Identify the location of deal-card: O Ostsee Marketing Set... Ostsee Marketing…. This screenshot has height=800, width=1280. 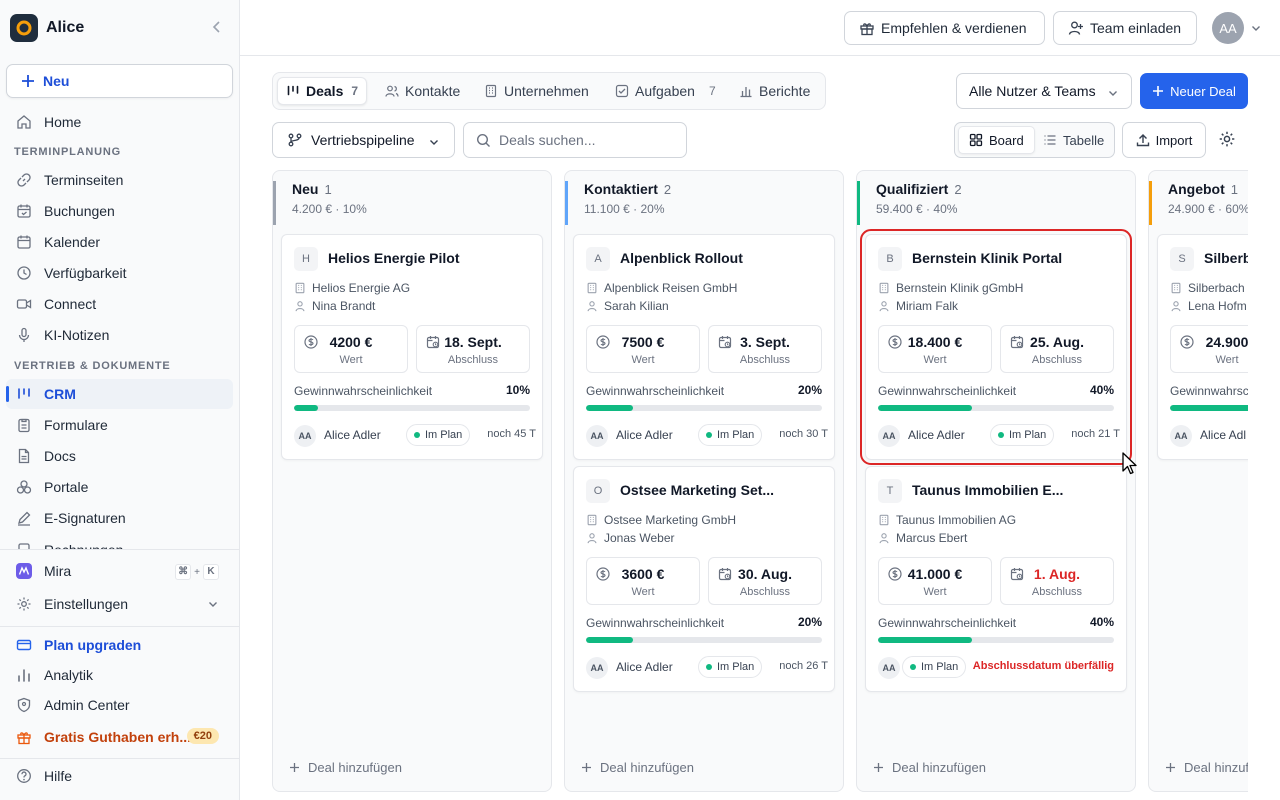
(704, 579).